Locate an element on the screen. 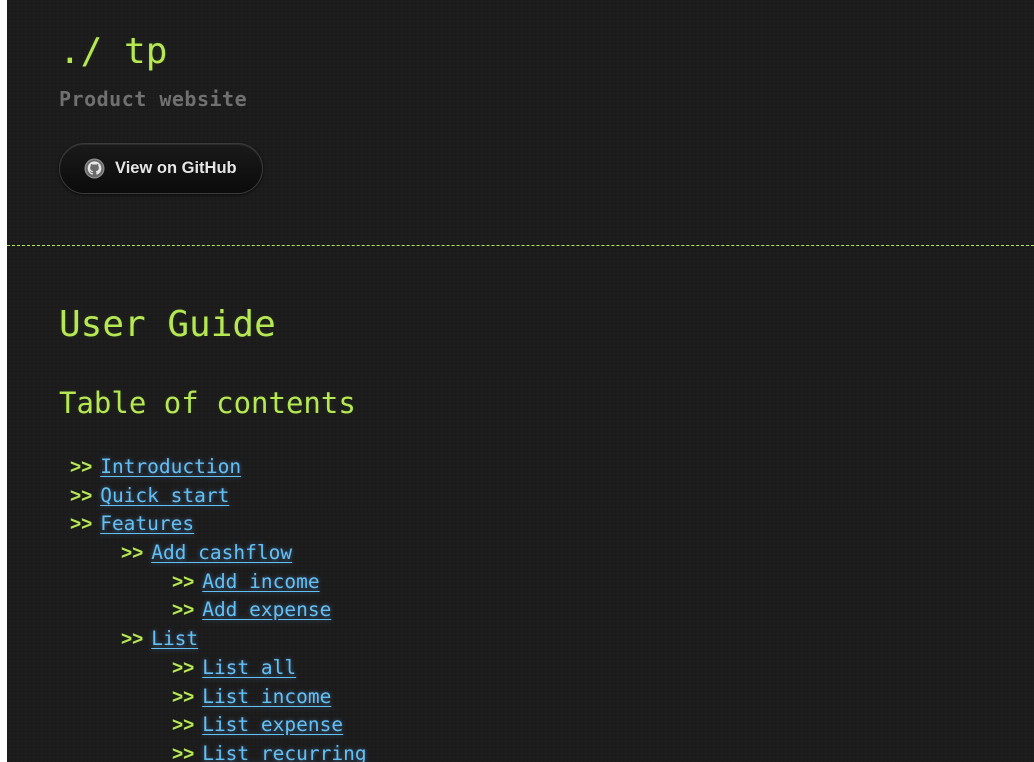 Image resolution: width=1034 pixels, height=762 pixels. toc-link-list-recurring: List recurring is located at coordinates (284, 752).